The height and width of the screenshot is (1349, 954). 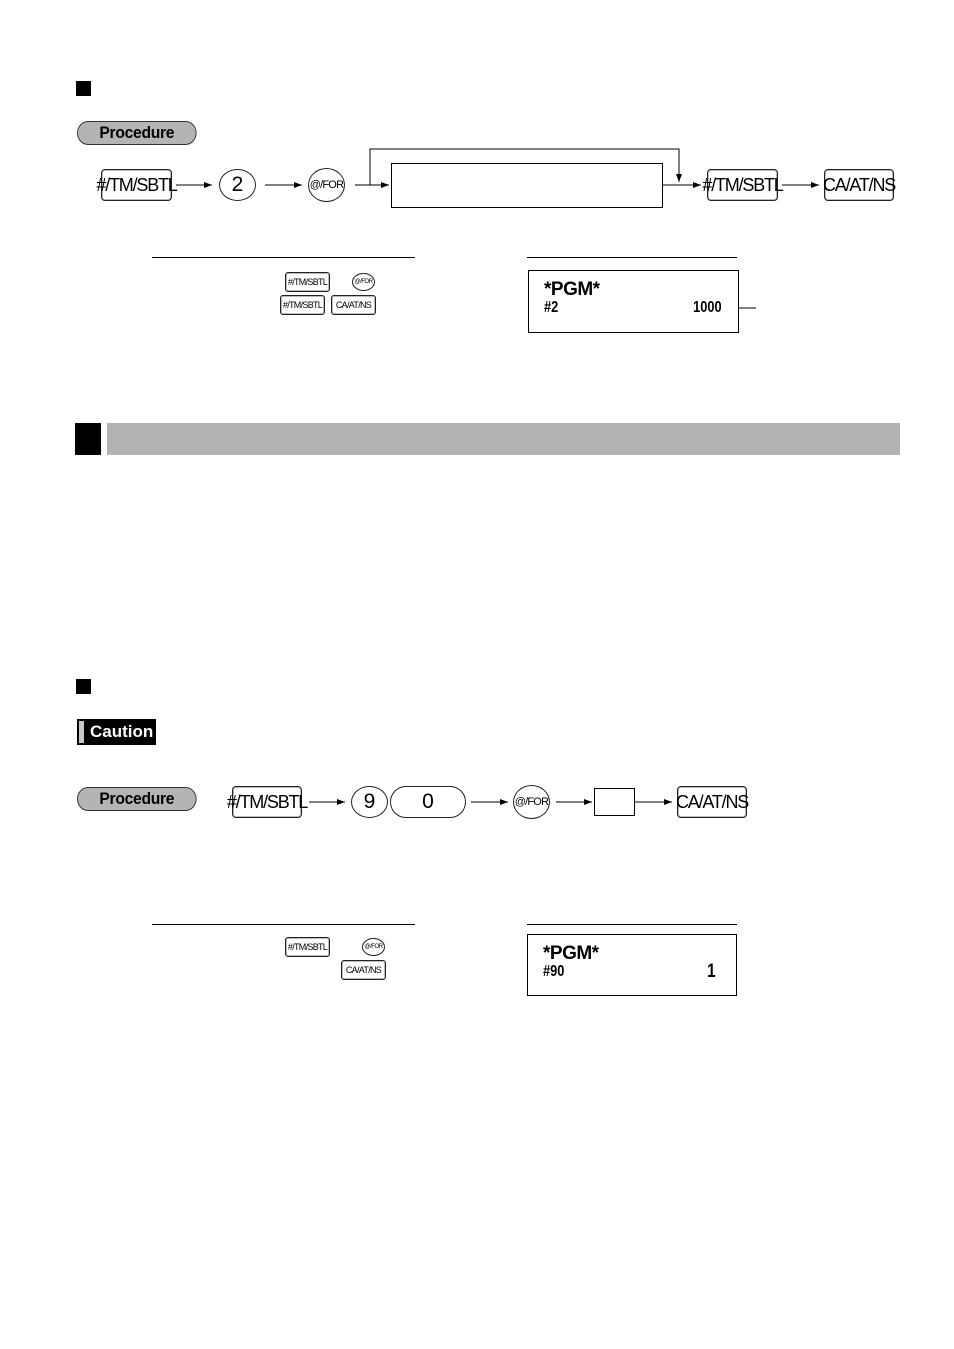 I want to click on key-label: 0, so click(x=428, y=801).